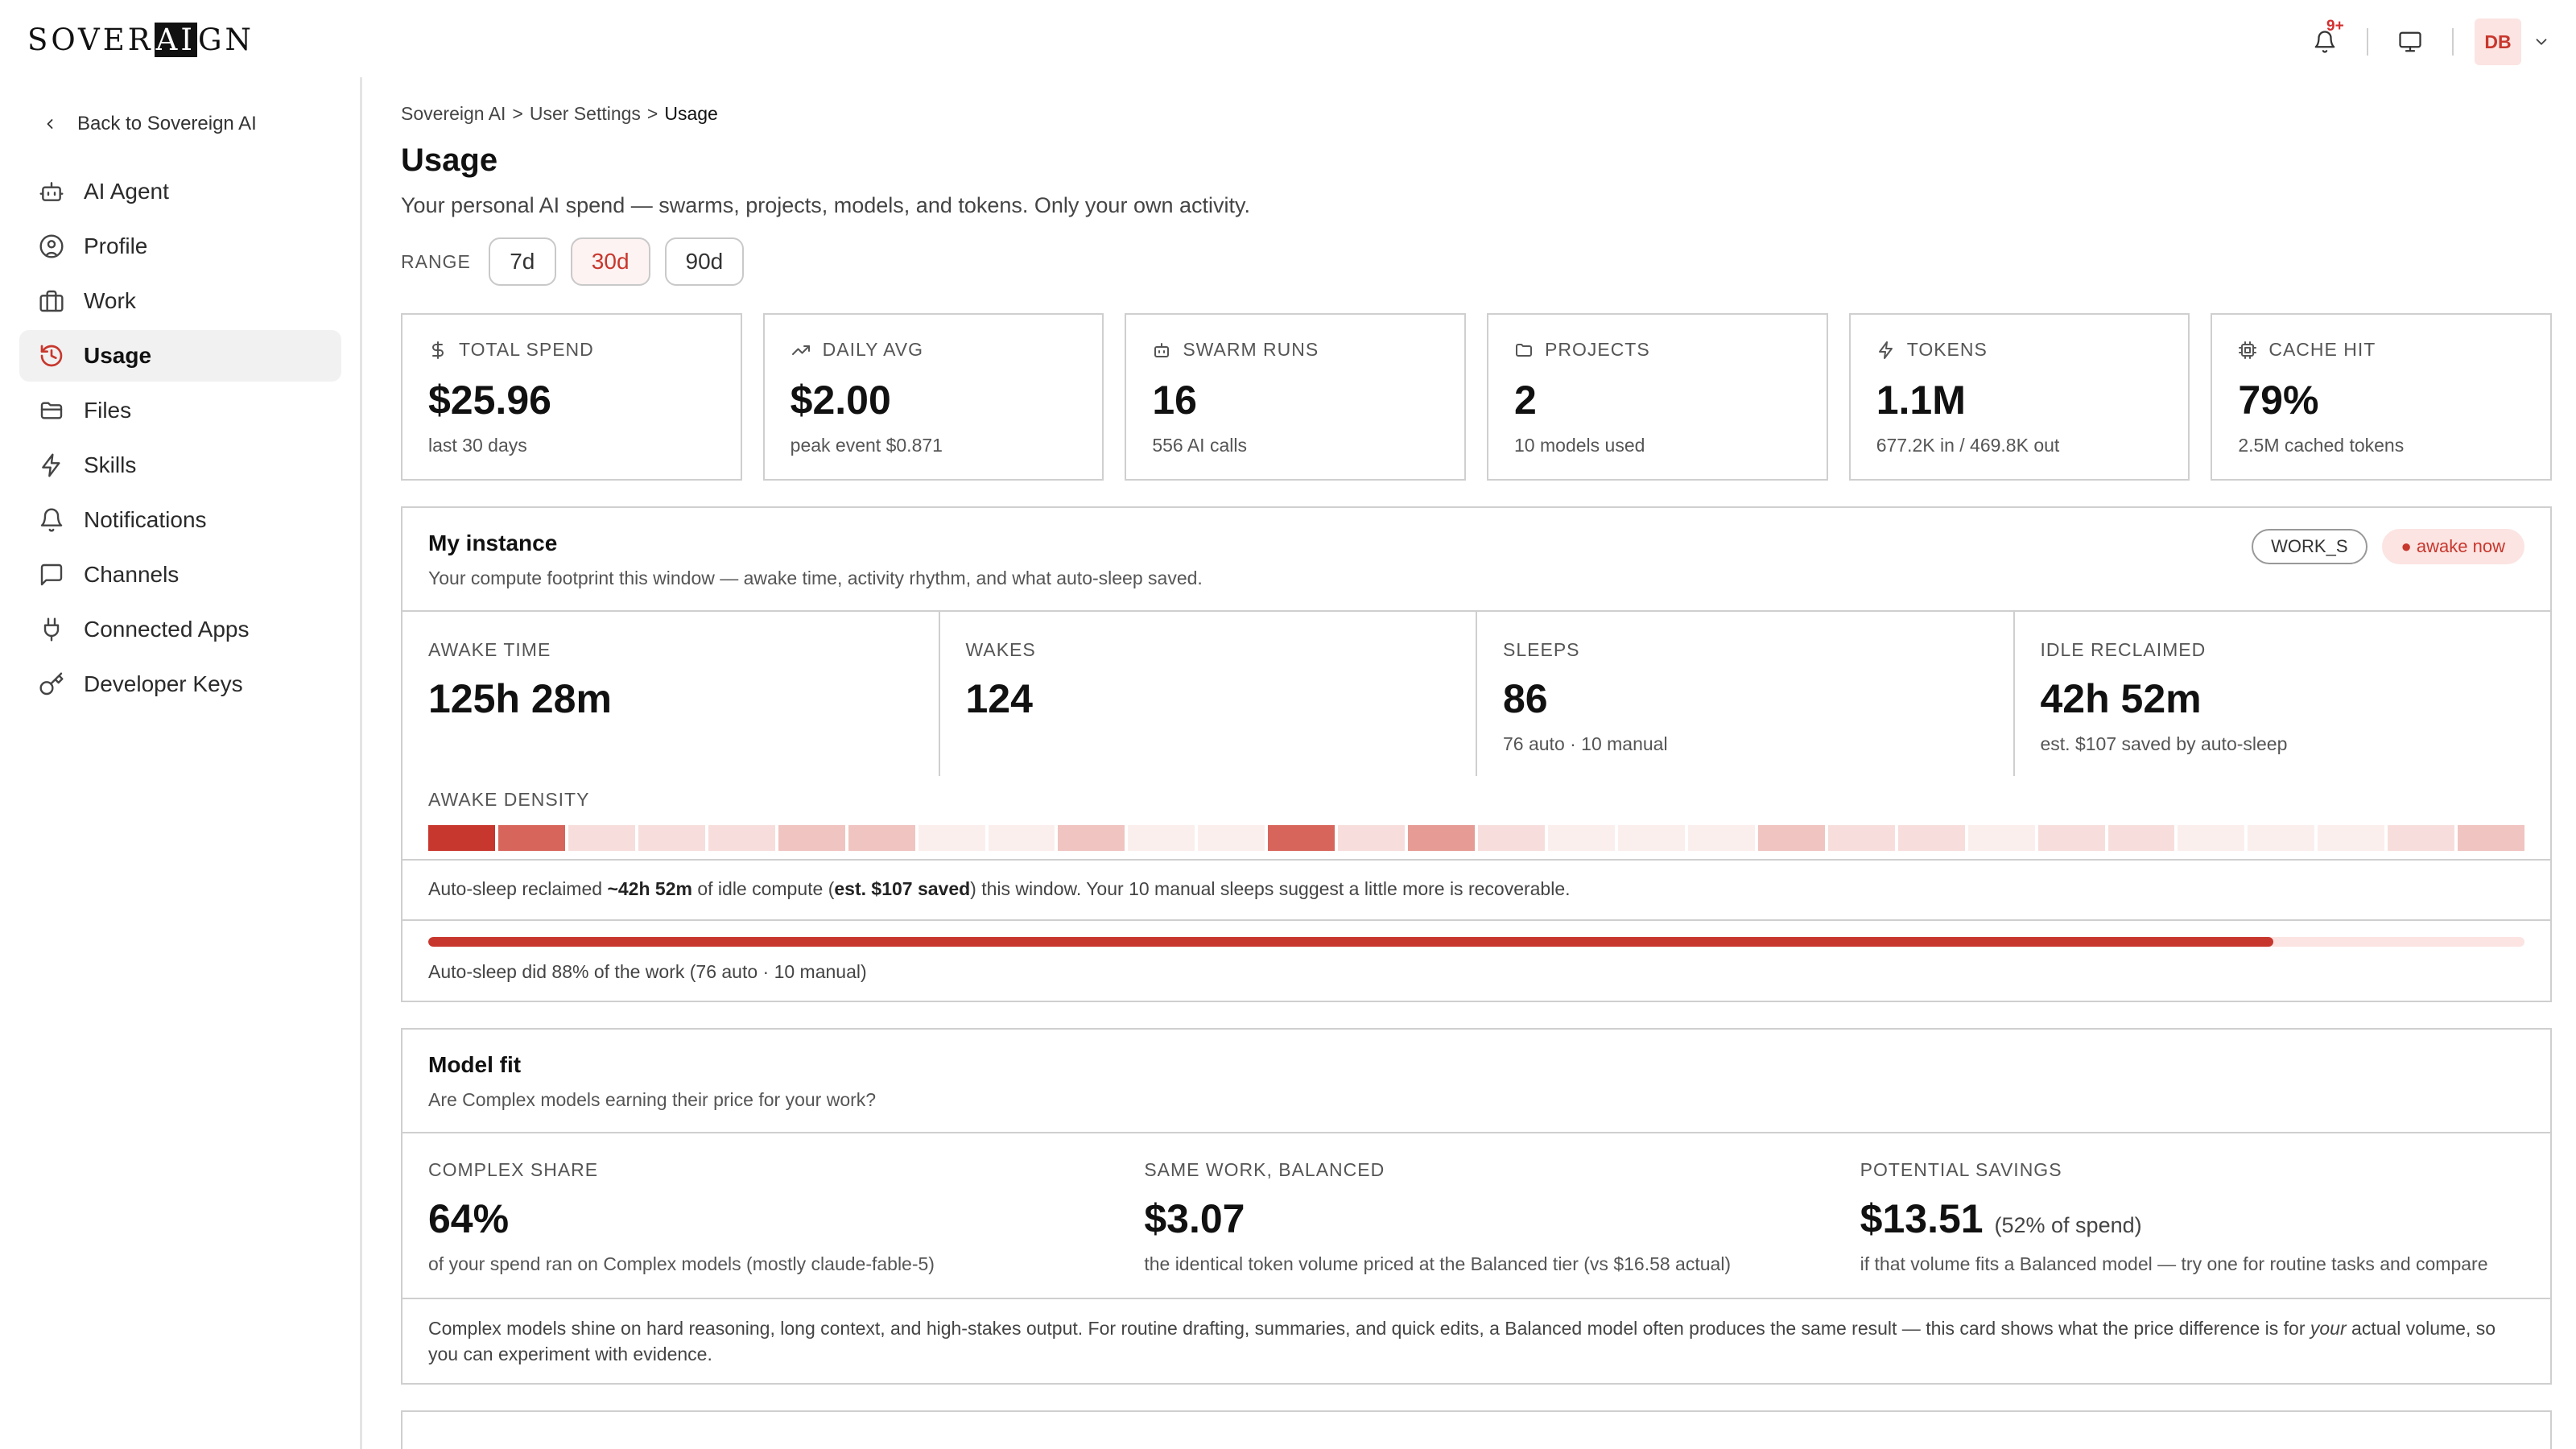 The width and height of the screenshot is (2576, 1449). Describe the element at coordinates (1525, 698) in the screenshot. I see `metric-value: 86` at that location.